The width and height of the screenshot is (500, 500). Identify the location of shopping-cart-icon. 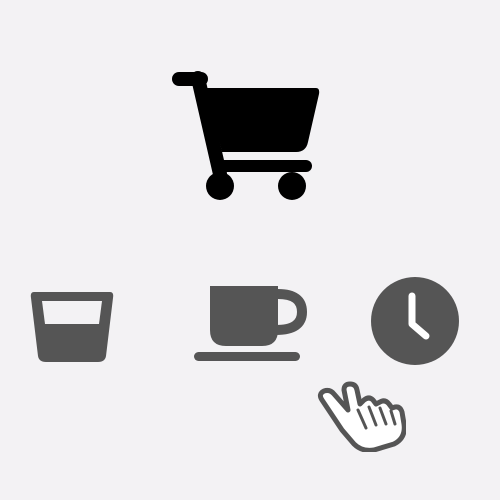
(246, 136).